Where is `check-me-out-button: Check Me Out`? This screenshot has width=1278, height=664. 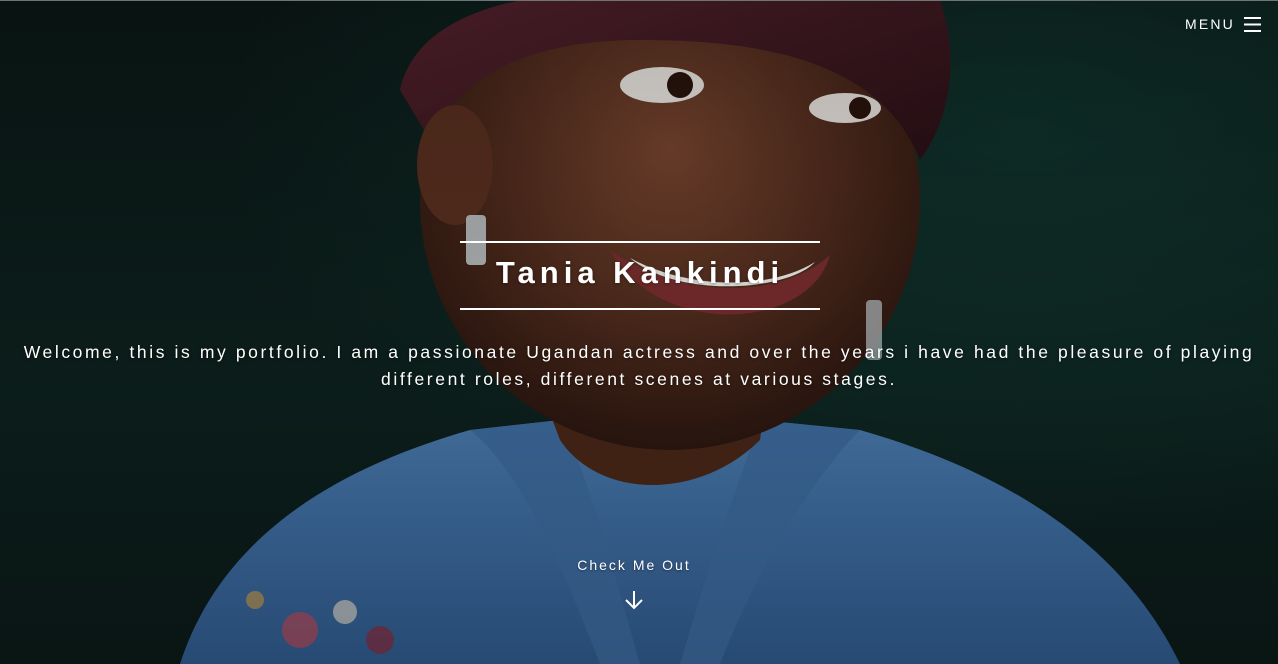
check-me-out-button: Check Me Out is located at coordinates (634, 584).